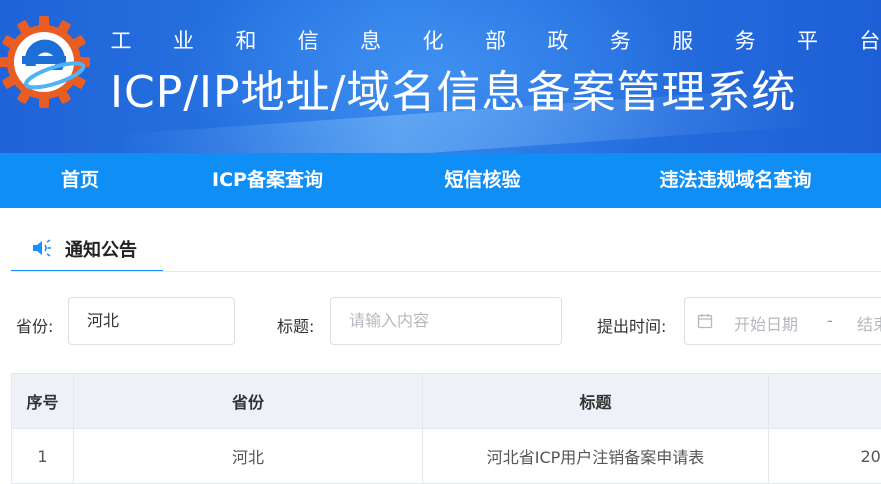 Image resolution: width=881 pixels, height=484 pixels. Describe the element at coordinates (558, 40) in the screenshot. I see `subtitle-char: 政` at that location.